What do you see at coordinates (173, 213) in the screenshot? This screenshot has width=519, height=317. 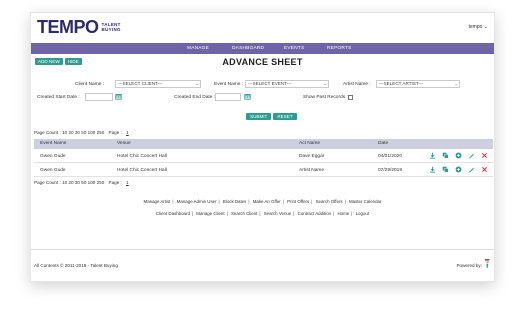 I see `link-client-dashboard: Client Dashboard` at bounding box center [173, 213].